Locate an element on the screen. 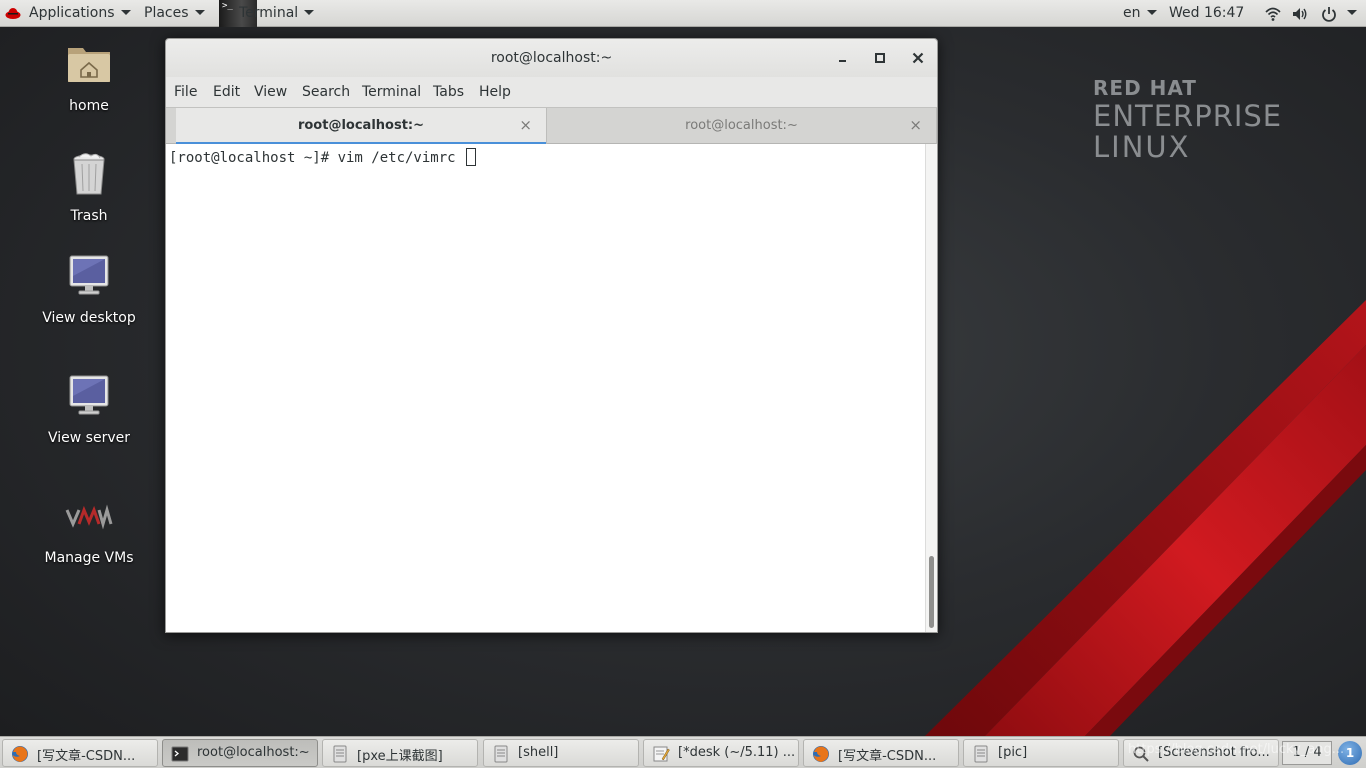  menu-view: View is located at coordinates (270, 92).